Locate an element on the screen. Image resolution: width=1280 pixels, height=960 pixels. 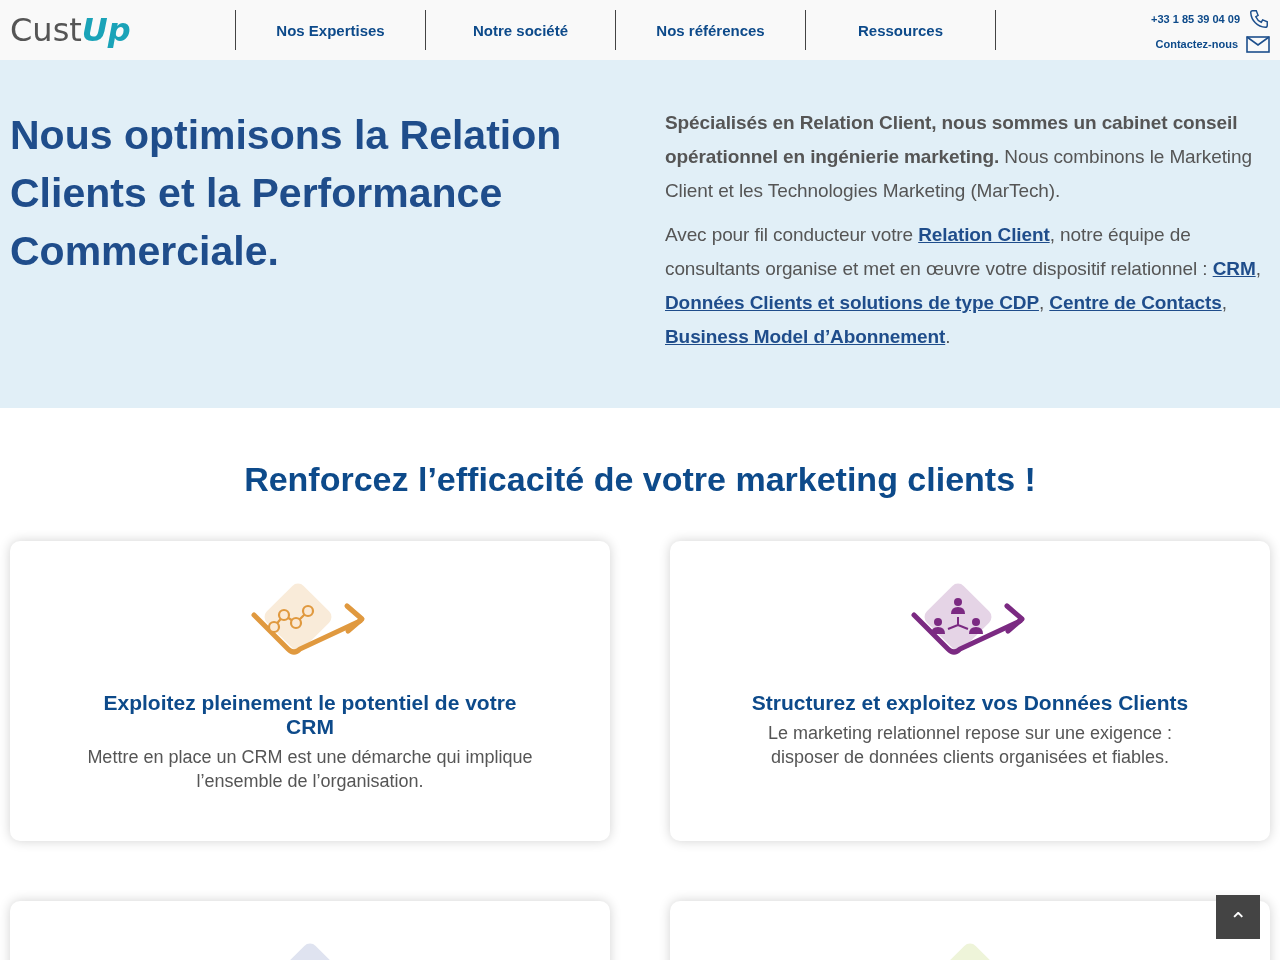
back-to-top-button: ⌃ is located at coordinates (1238, 917).